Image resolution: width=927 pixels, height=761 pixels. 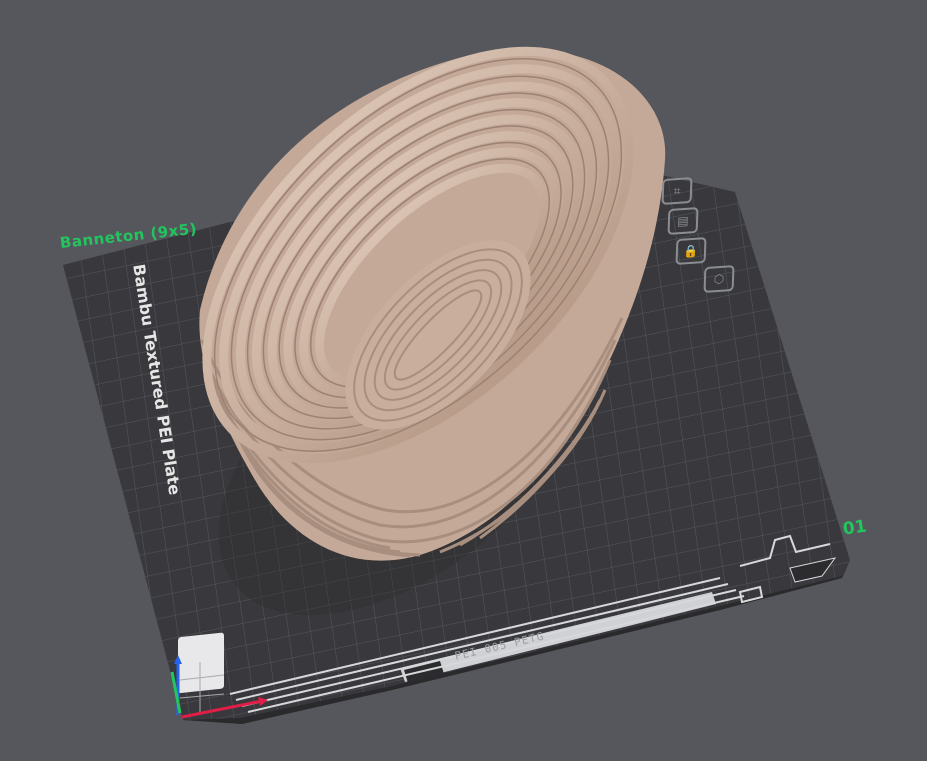 What do you see at coordinates (855, 527) in the screenshot?
I see `plate-number-label: 01` at bounding box center [855, 527].